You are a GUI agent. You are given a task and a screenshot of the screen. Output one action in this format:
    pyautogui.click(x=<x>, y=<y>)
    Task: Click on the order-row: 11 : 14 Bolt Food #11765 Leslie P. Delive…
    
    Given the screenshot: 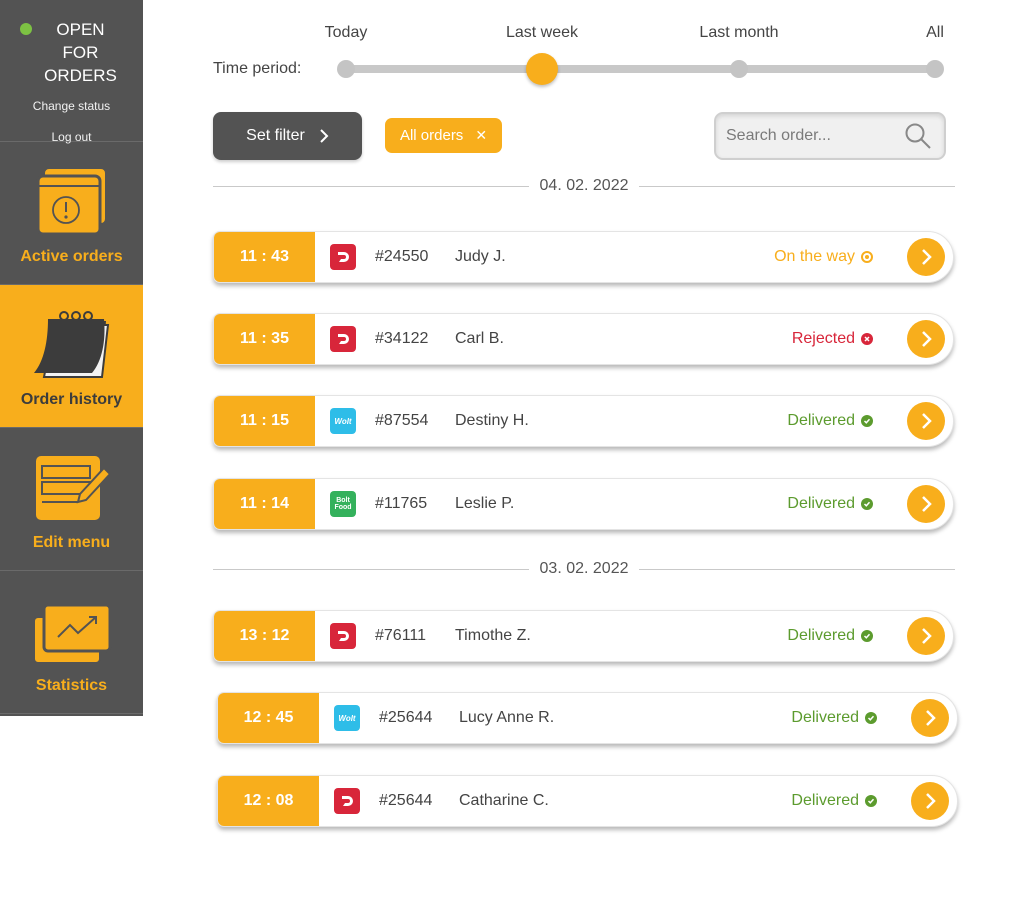 What is the action you would take?
    pyautogui.click(x=583, y=504)
    